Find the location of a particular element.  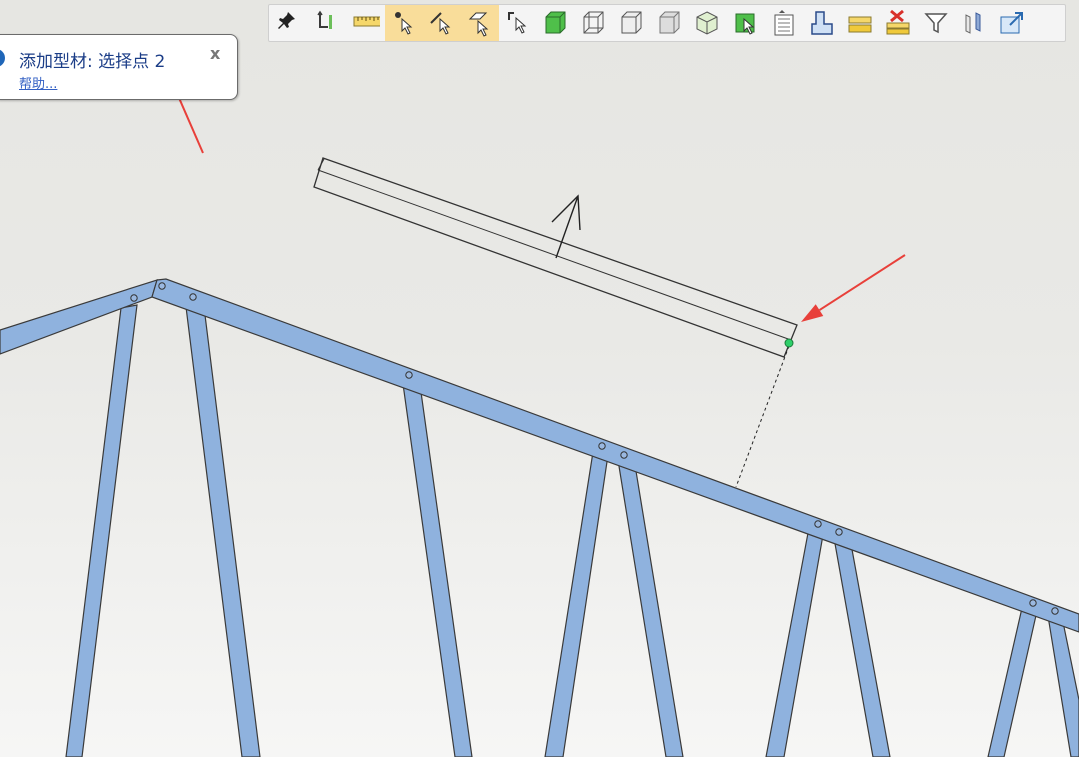

toolbar-button-view-shaded is located at coordinates (556, 23).